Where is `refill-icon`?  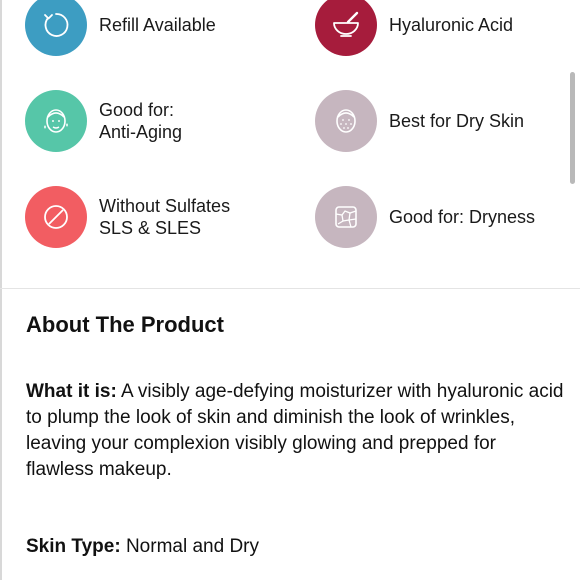 refill-icon is located at coordinates (56, 28).